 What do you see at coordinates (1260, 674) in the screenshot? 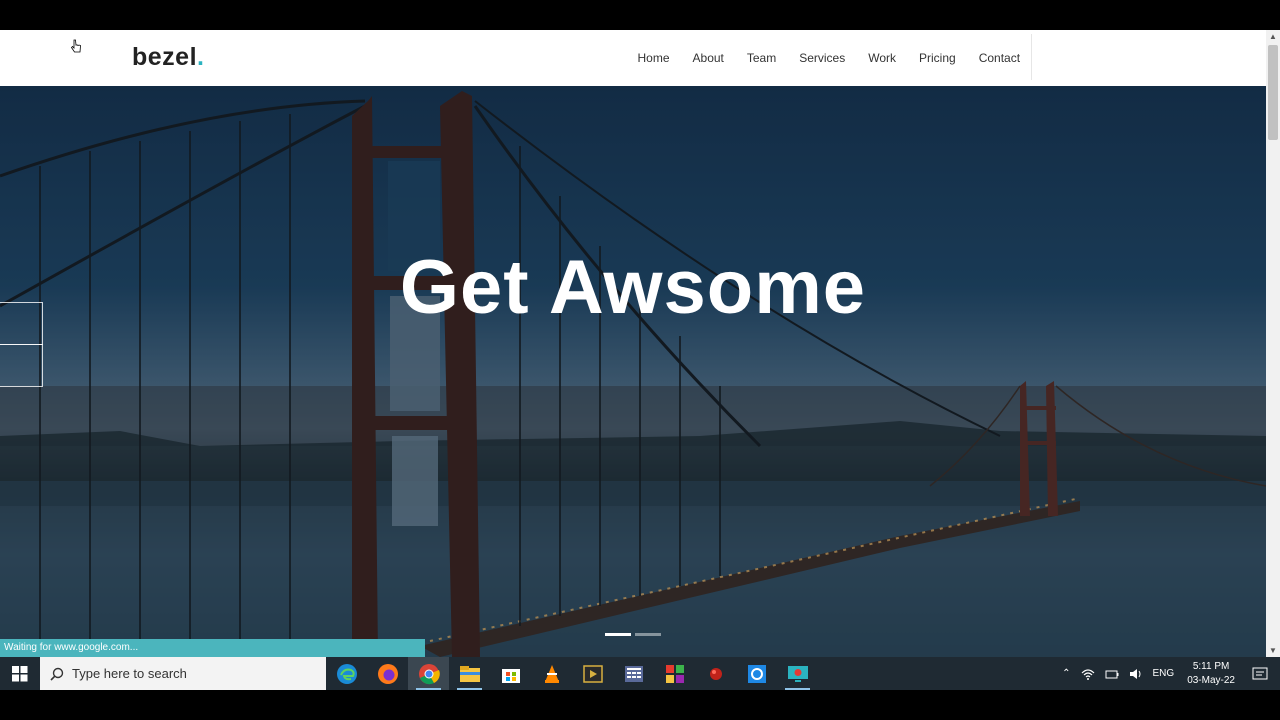
I see `notifications-icon` at bounding box center [1260, 674].